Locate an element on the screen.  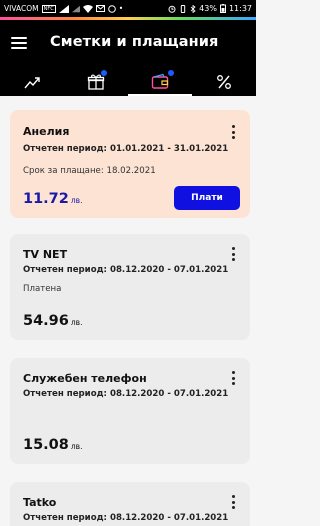
bill-name: Tatko is located at coordinates (40, 502).